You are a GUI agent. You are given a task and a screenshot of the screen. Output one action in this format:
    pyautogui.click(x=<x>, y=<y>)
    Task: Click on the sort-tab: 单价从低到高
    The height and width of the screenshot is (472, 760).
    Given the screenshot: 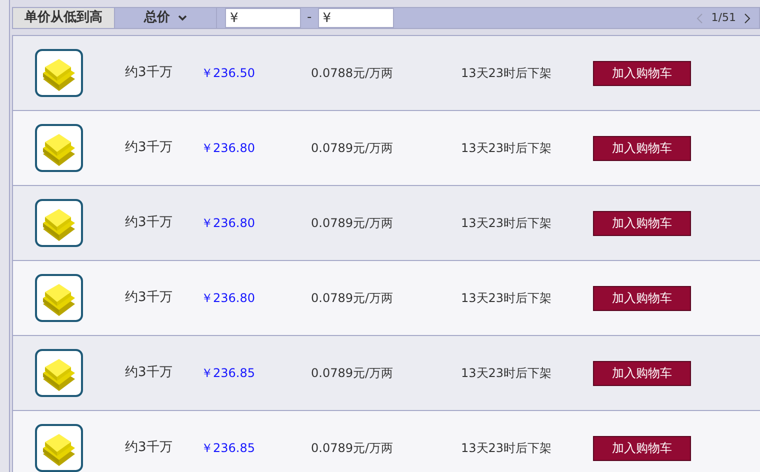 What is the action you would take?
    pyautogui.click(x=64, y=18)
    